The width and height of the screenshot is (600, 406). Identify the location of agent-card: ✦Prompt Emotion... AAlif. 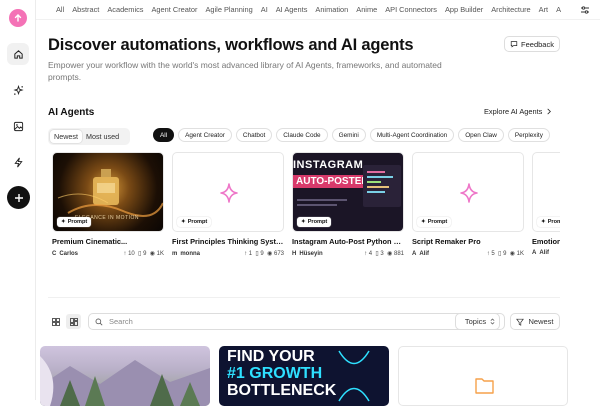
(546, 204).